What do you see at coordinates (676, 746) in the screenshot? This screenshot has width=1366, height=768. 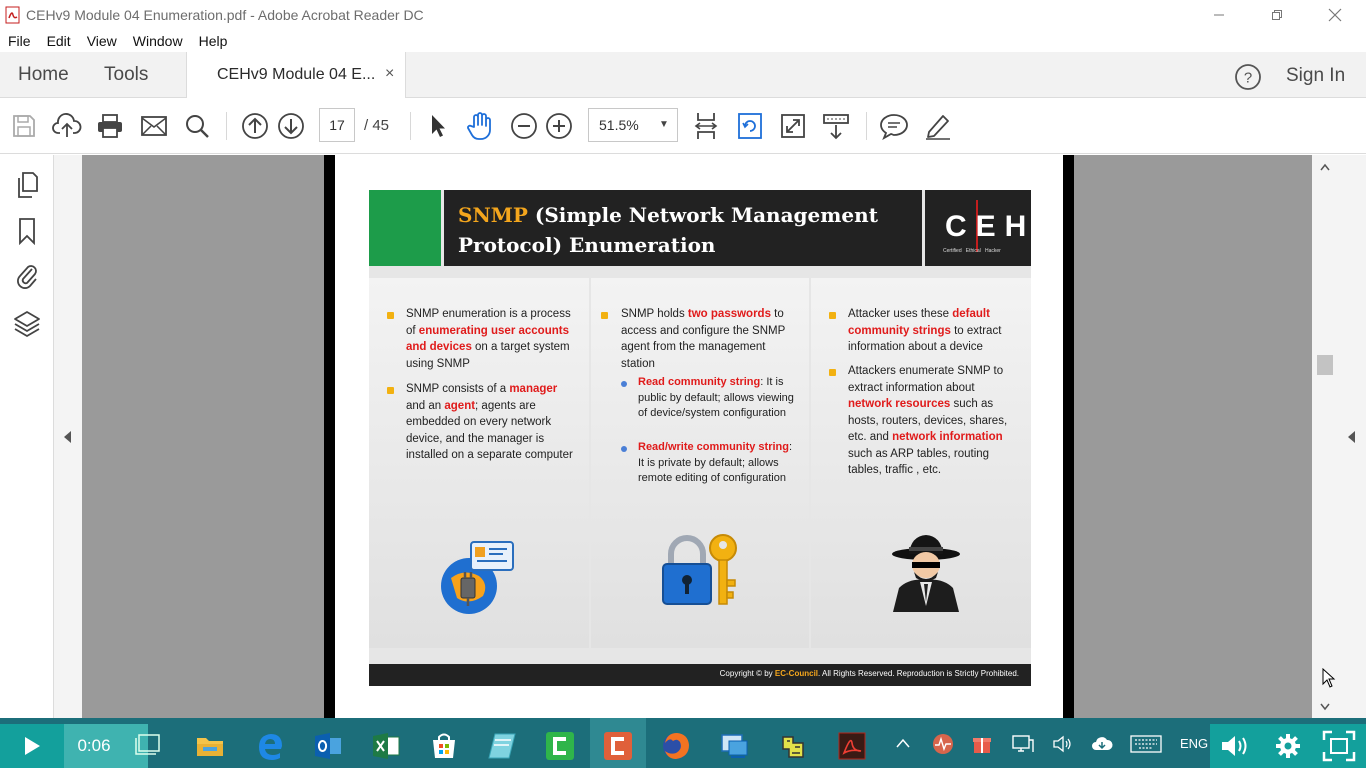 I see `firefox-icon` at bounding box center [676, 746].